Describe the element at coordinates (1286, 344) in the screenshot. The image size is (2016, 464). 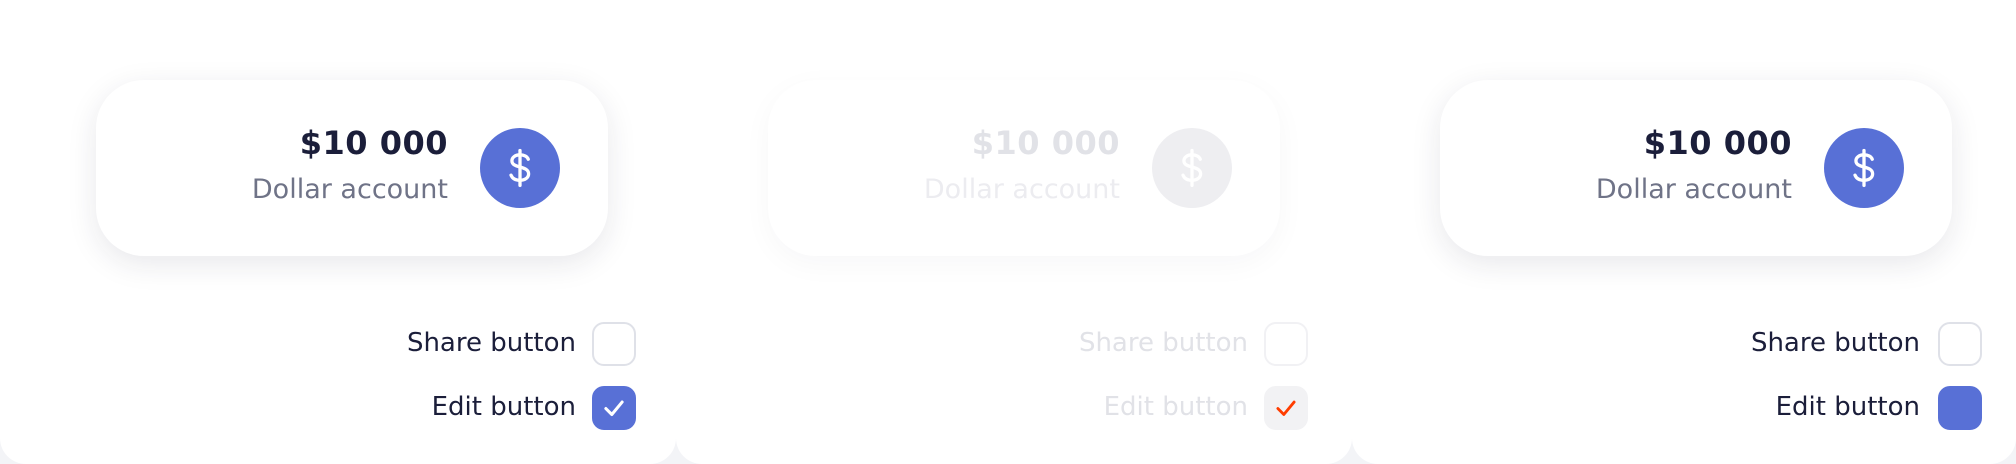
I see `share-button-checkbox-disabled` at that location.